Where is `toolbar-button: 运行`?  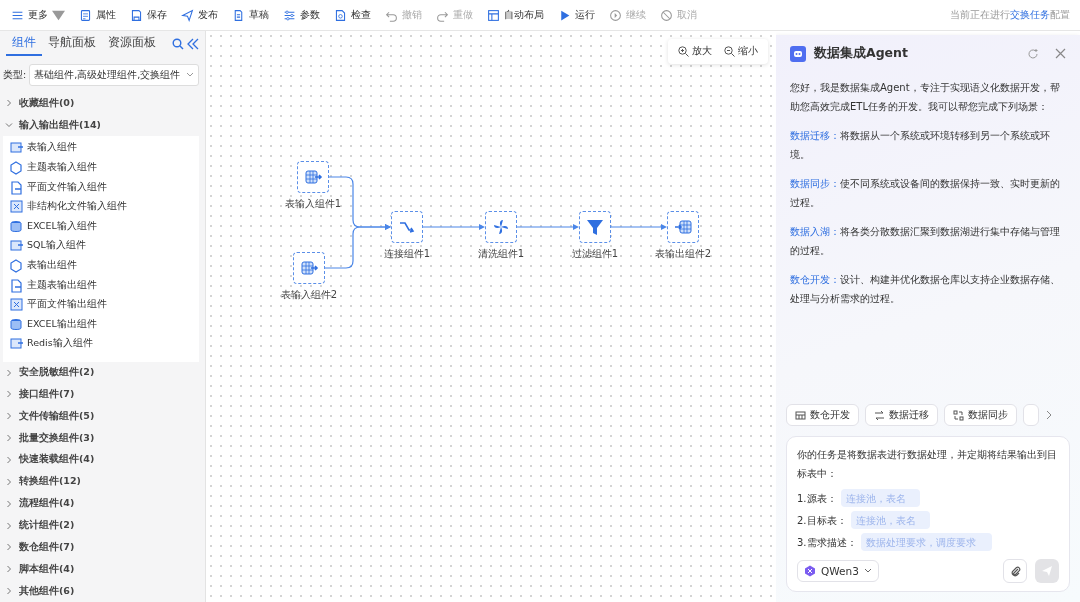
toolbar-button: 运行 is located at coordinates (576, 15).